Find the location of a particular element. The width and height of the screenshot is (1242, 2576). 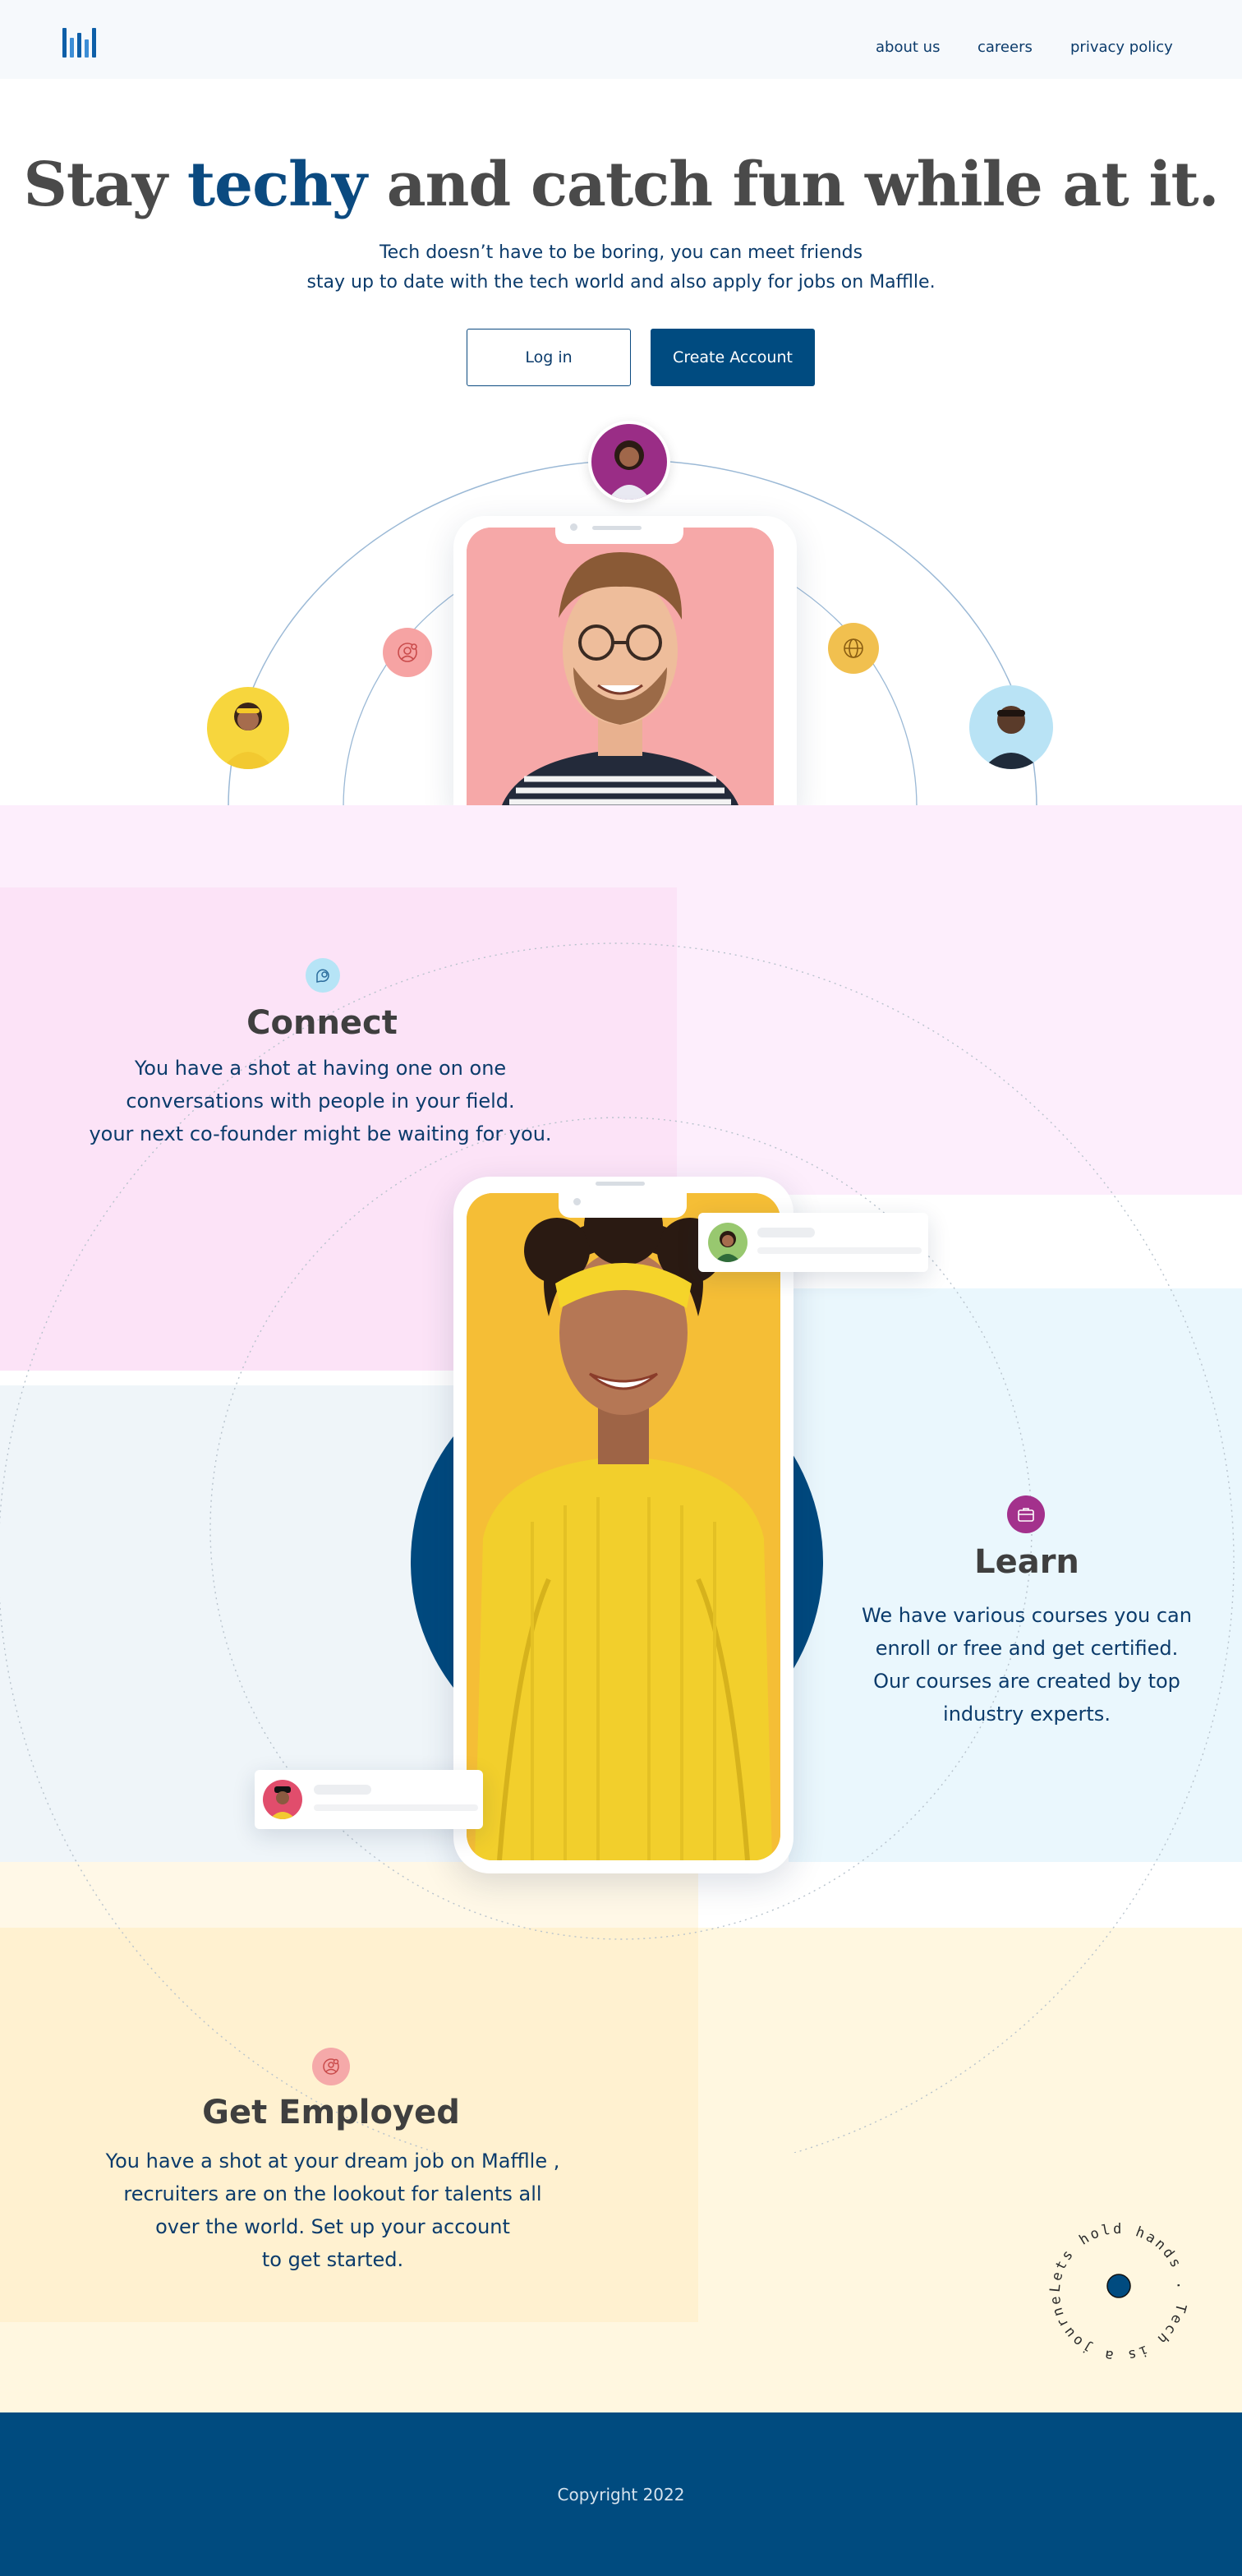

hero-phone-photo is located at coordinates (620, 670).